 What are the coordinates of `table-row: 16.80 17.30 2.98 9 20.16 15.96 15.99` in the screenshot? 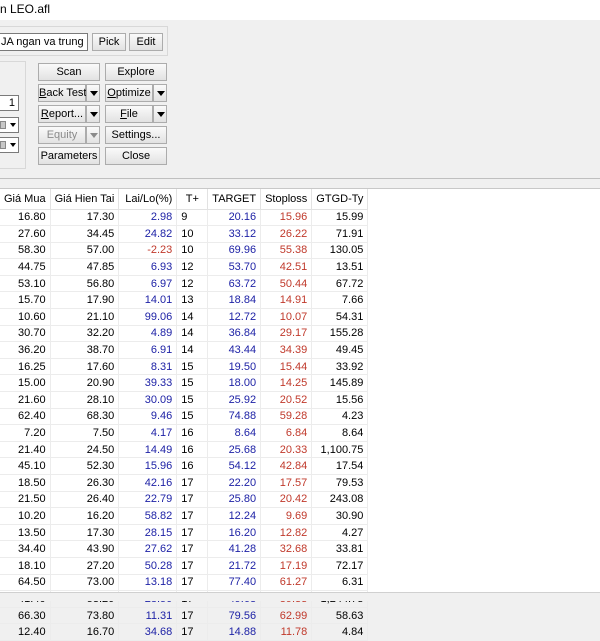 It's located at (184, 218).